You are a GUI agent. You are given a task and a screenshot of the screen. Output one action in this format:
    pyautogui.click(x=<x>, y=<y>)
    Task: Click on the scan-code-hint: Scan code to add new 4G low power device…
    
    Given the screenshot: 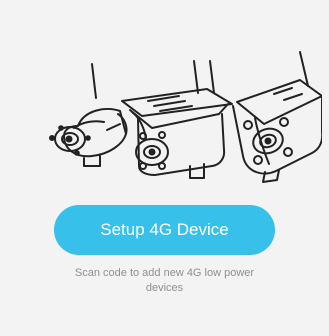 What is the action you would take?
    pyautogui.click(x=164, y=280)
    